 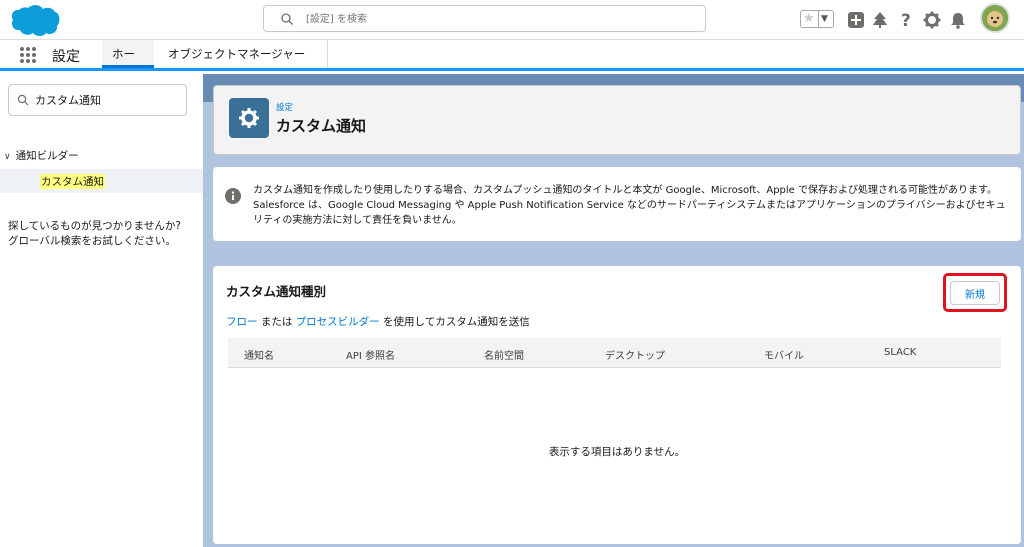 What do you see at coordinates (932, 20) in the screenshot?
I see `gear-icon` at bounding box center [932, 20].